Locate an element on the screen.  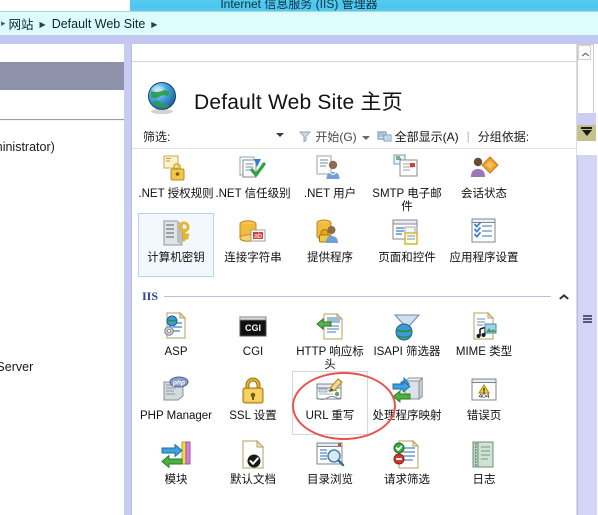
net-trust-levels-icon is located at coordinates (253, 169).